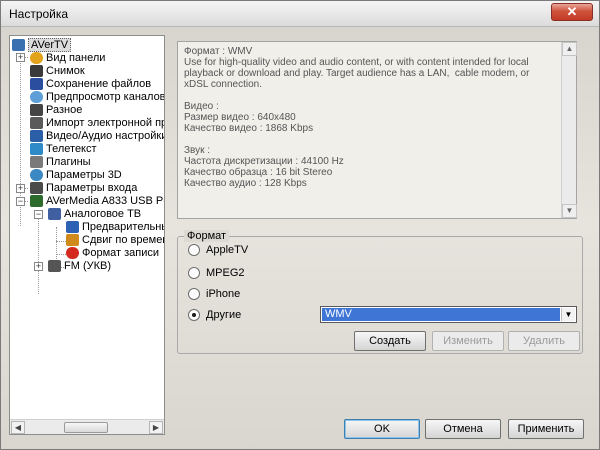 The height and width of the screenshot is (450, 600). I want to click on scroll-thumb, so click(86, 427).